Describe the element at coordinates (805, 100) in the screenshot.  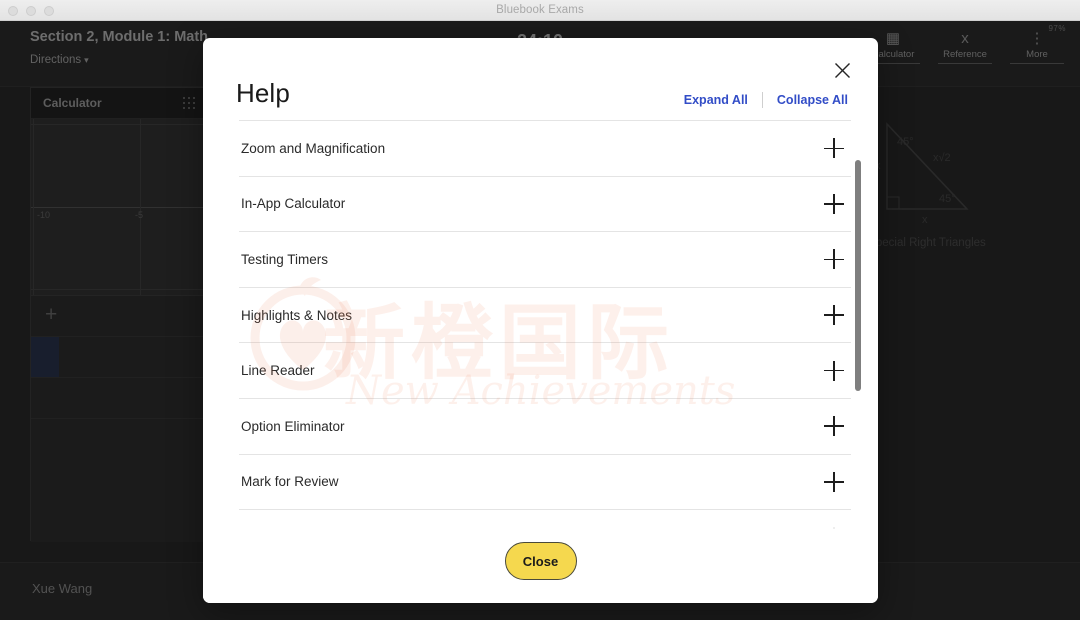
I see `collapse-all-link: Collapse All` at that location.